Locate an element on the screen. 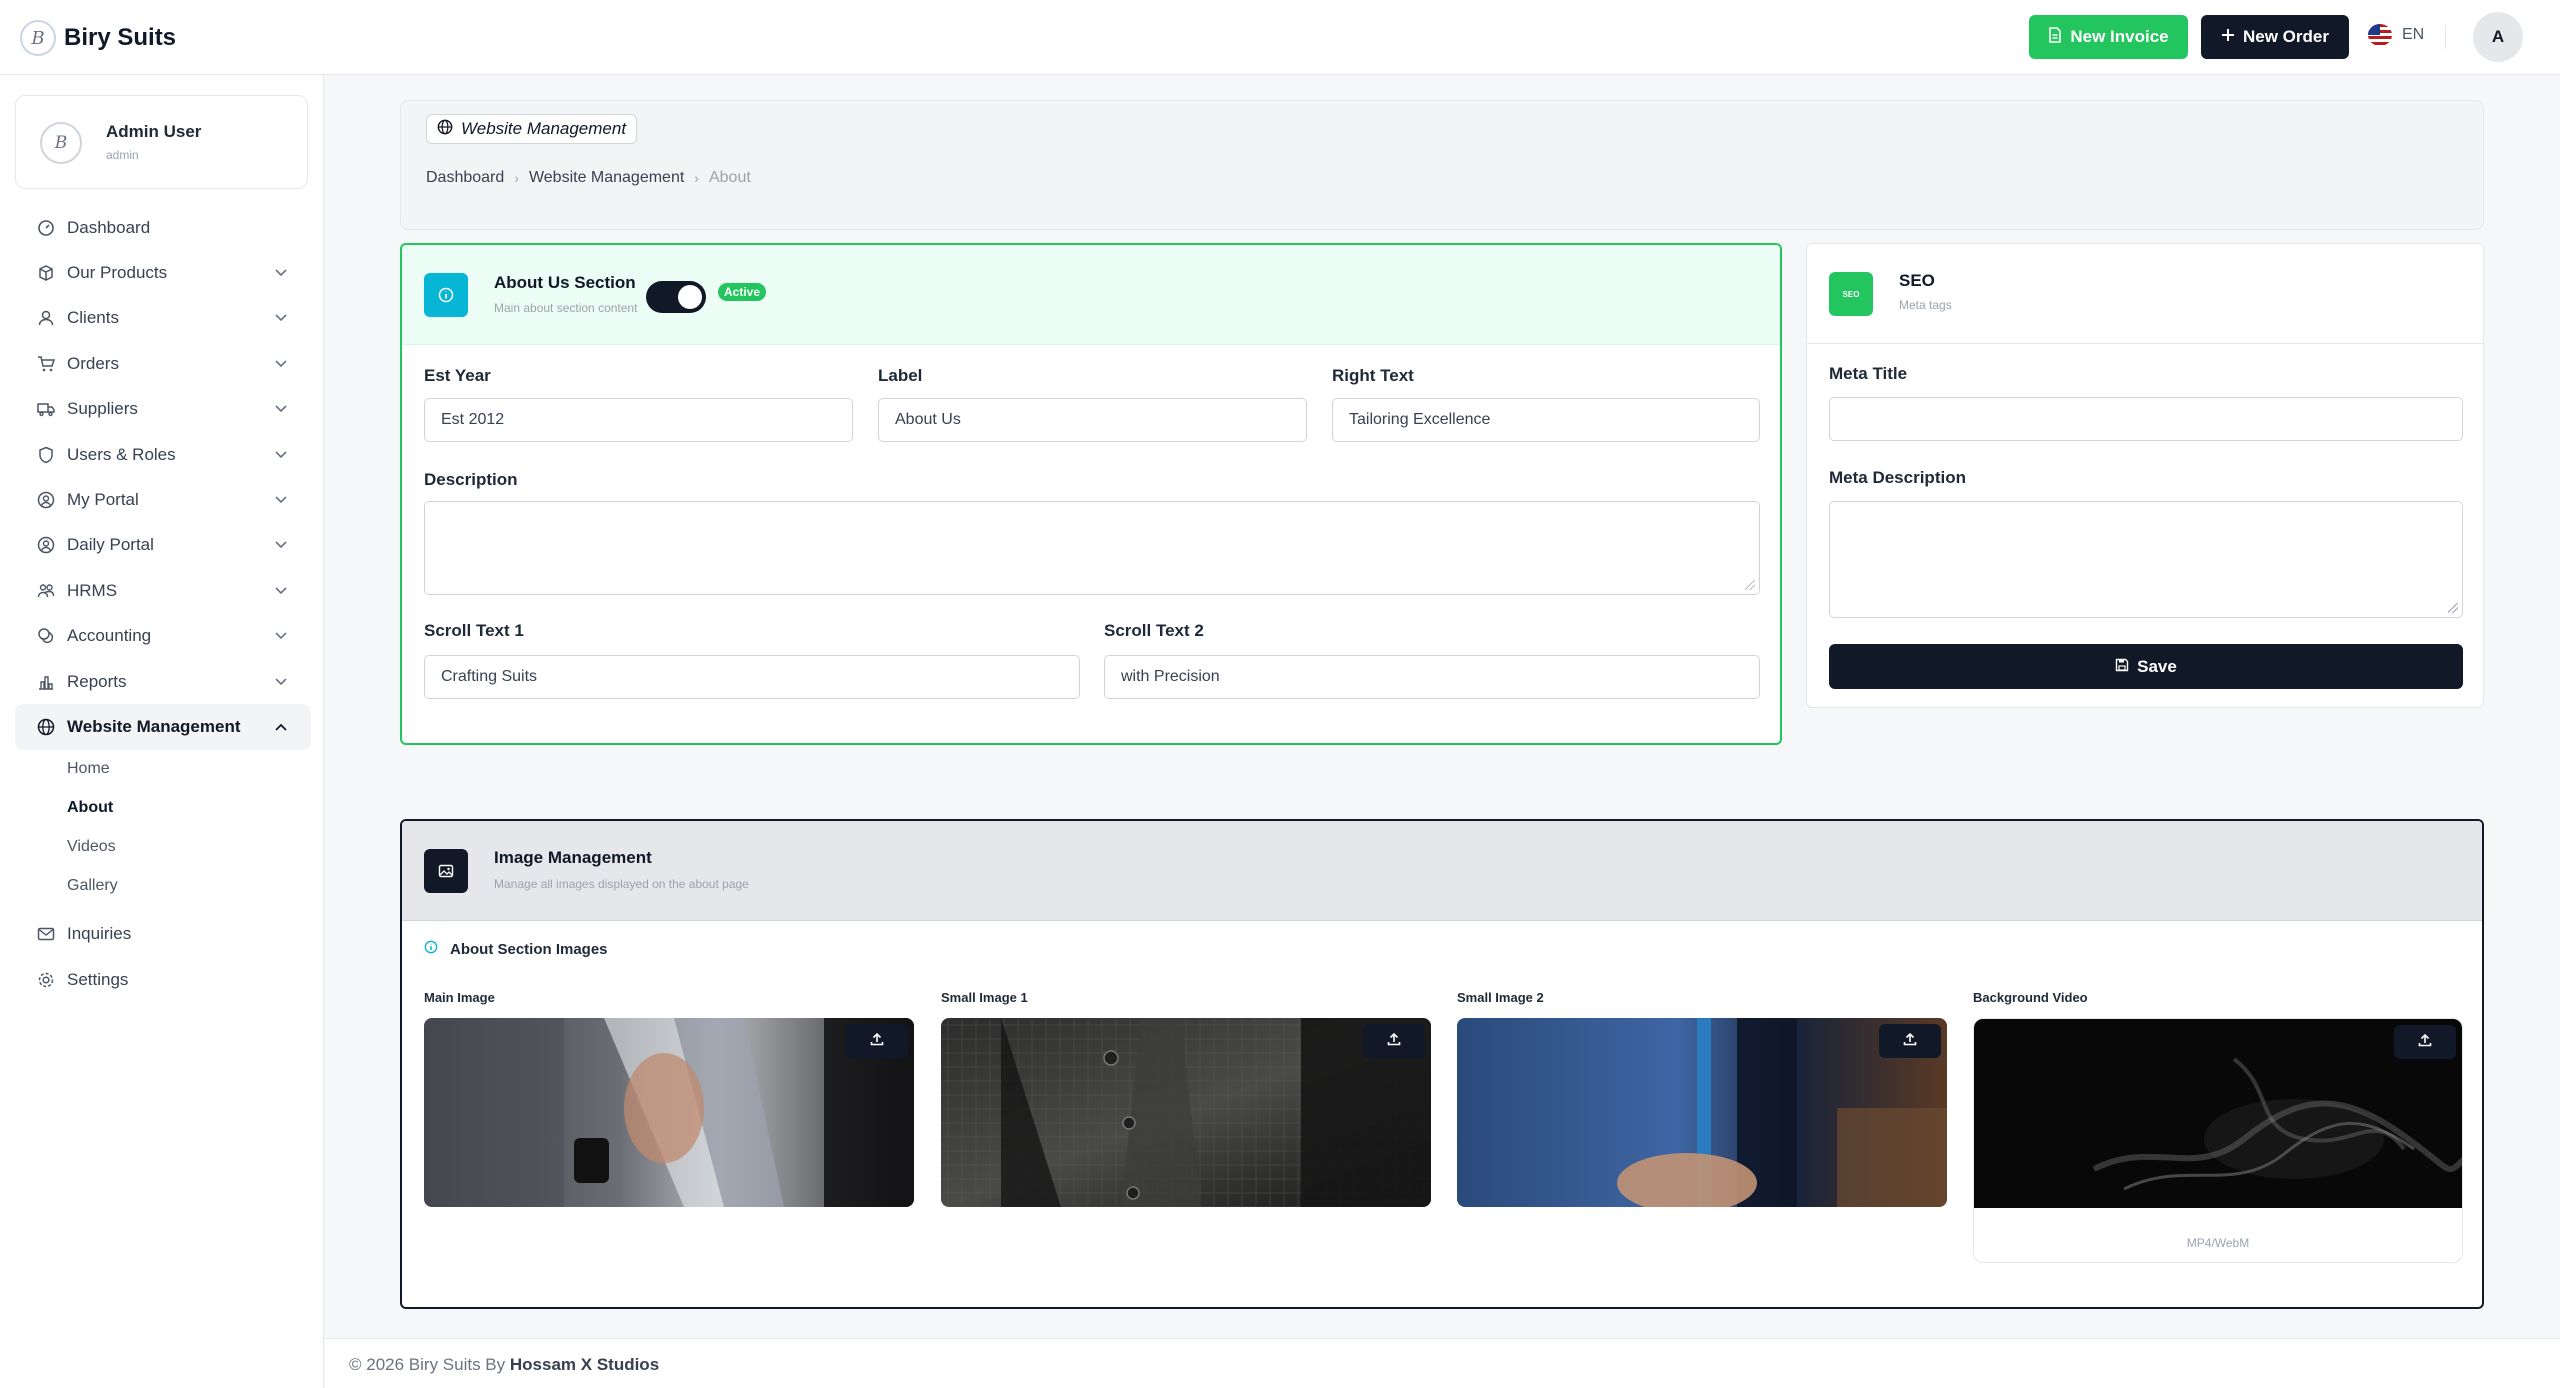 This screenshot has width=2560, height=1388. user-circle-icon is located at coordinates (46, 500).